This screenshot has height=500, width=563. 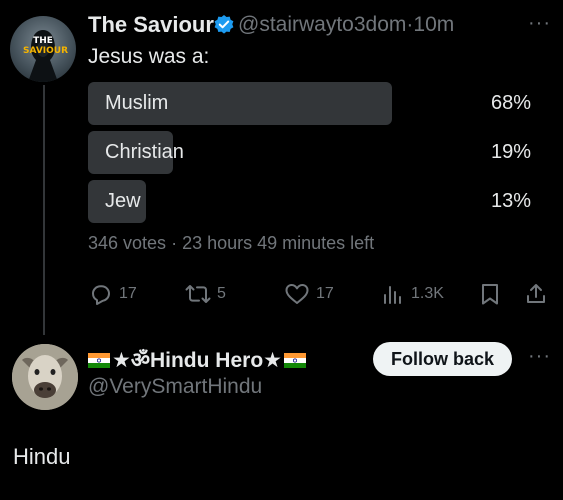 What do you see at coordinates (311, 152) in the screenshot?
I see `poll-option-christian: Christian 19%` at bounding box center [311, 152].